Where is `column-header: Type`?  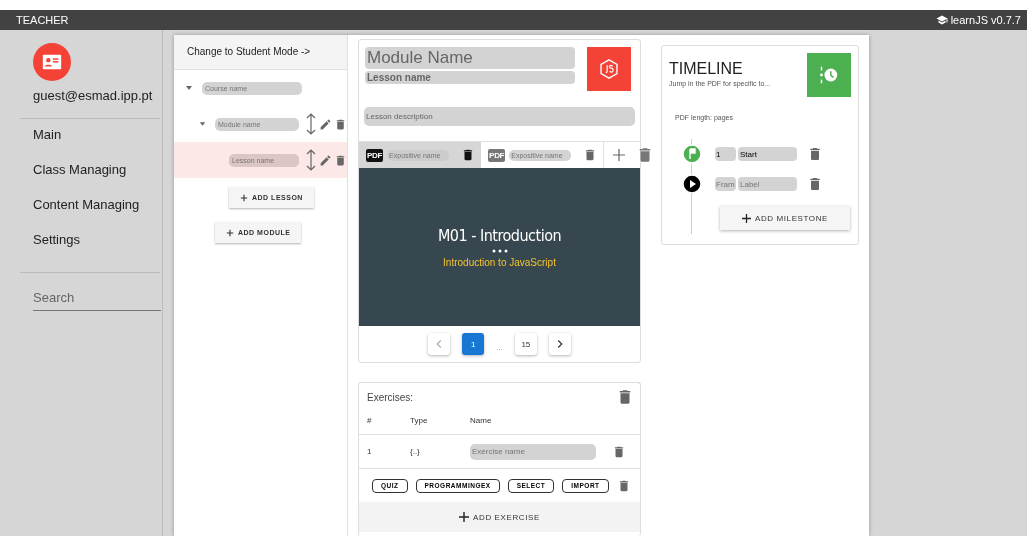
column-header: Type is located at coordinates (419, 420).